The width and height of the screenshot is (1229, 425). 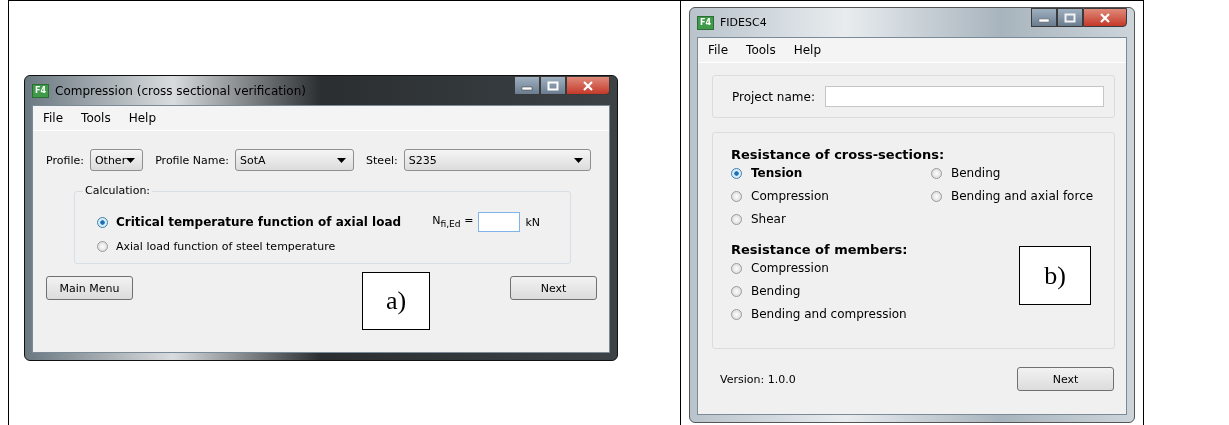 What do you see at coordinates (497, 160) in the screenshot?
I see `dropdown: S235` at bounding box center [497, 160].